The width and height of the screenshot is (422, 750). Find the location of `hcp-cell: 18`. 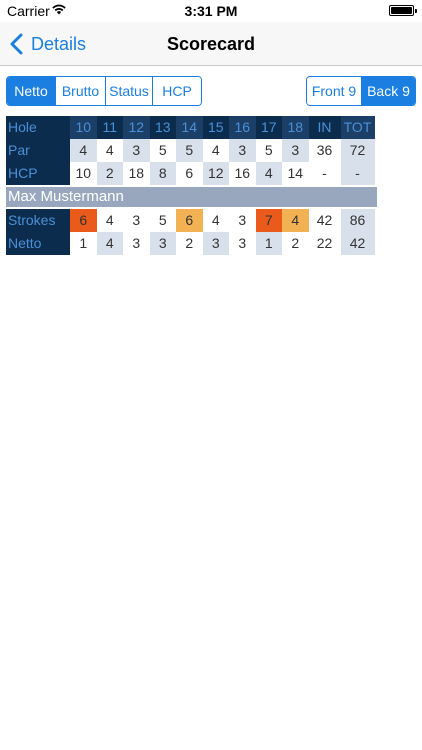

hcp-cell: 18 is located at coordinates (136, 173).